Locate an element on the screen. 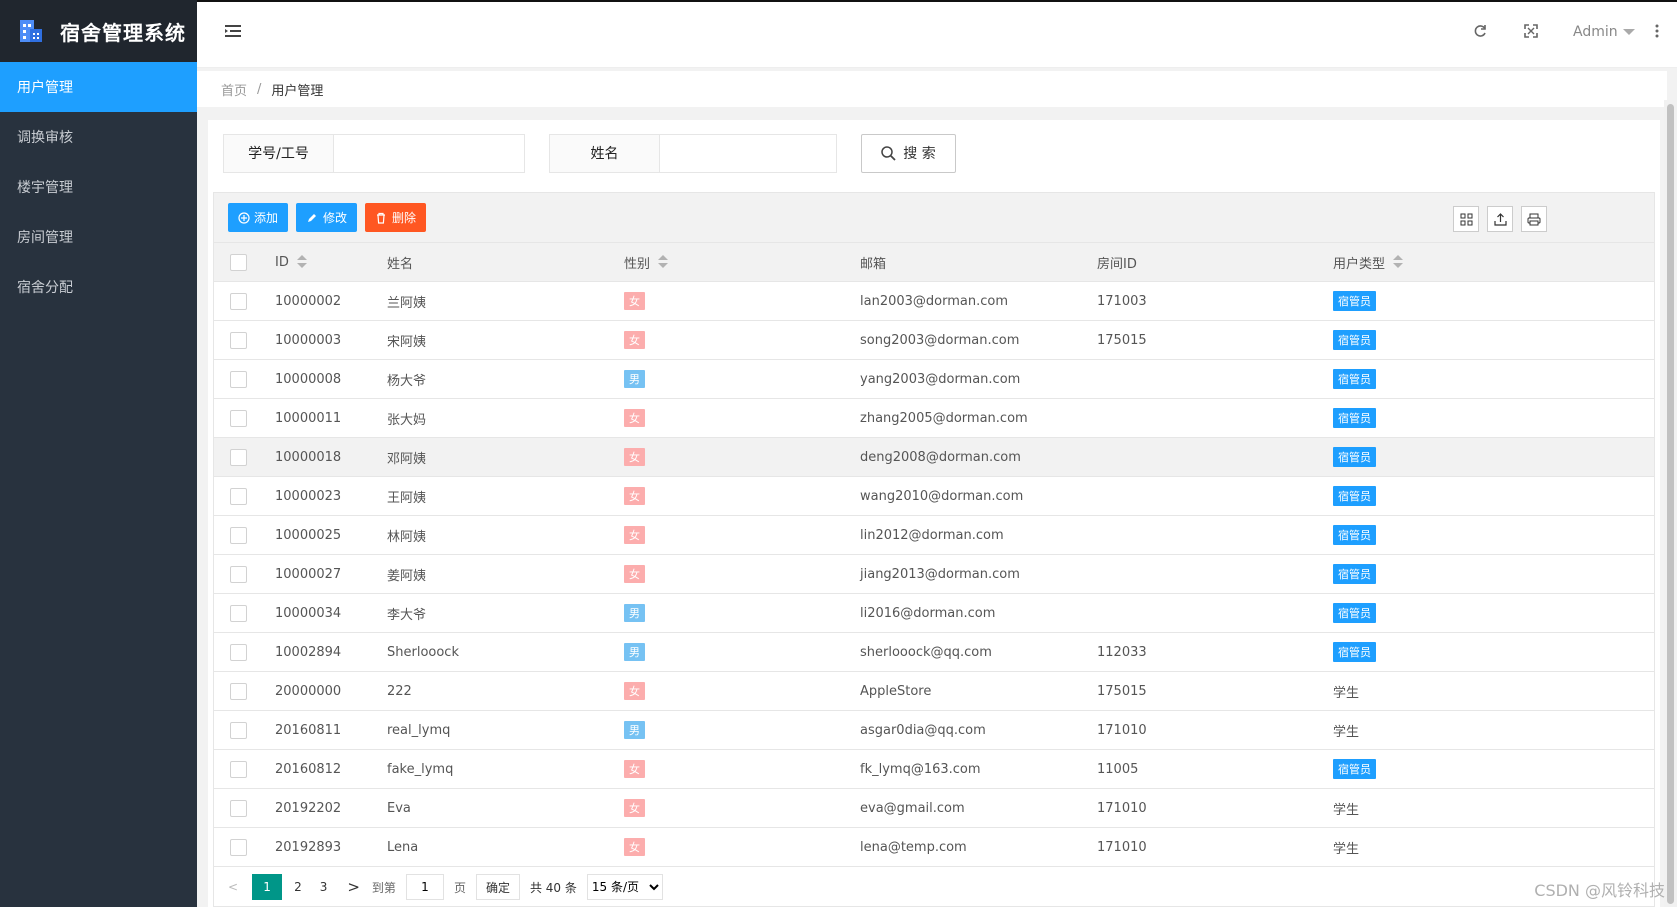 Image resolution: width=1677 pixels, height=907 pixels. scrollbar-thumb is located at coordinates (1670, 504).